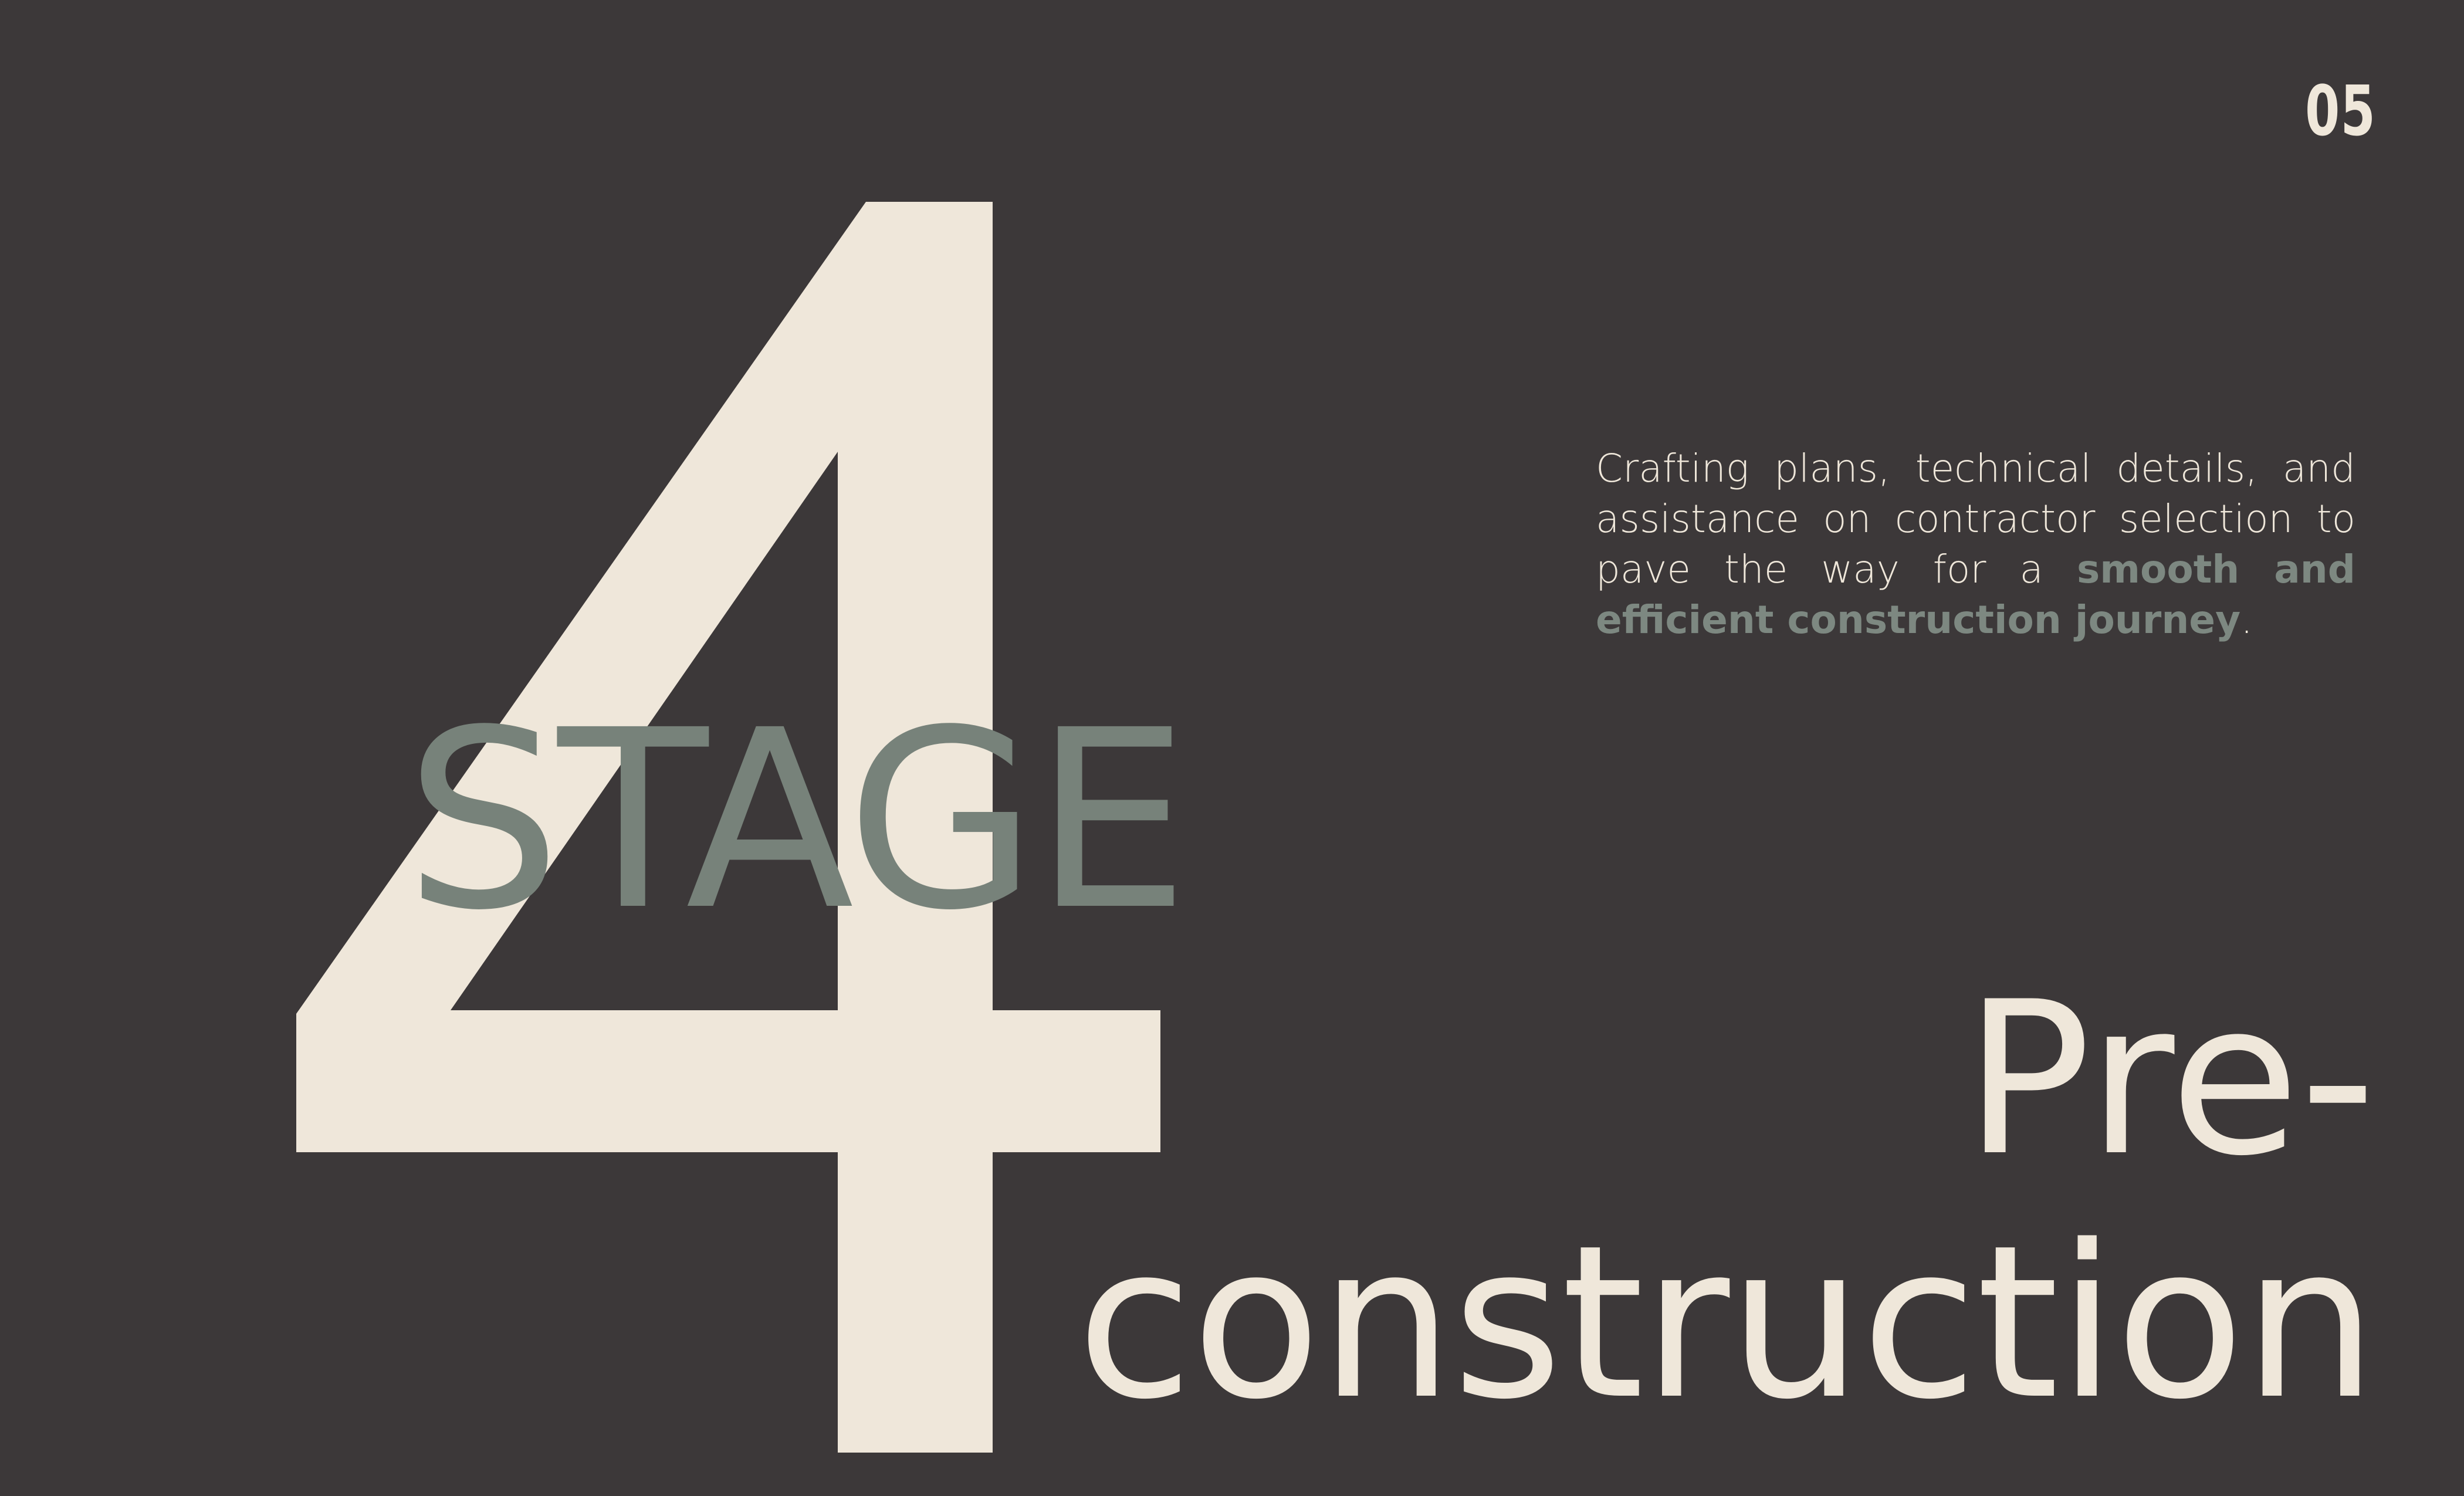 Image resolution: width=2464 pixels, height=1496 pixels. Describe the element at coordinates (2340, 110) in the screenshot. I see `page-number: 05` at that location.